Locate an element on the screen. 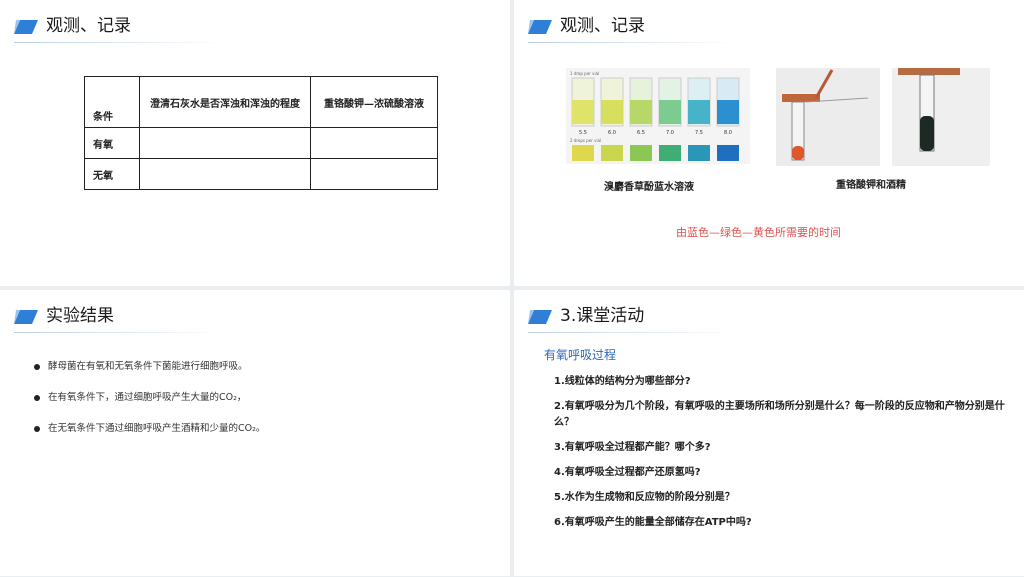  observation-table: 条件 澄清石灰水是否浑浊和浑浊的程度 重铬酸钾—浓硫酸溶液 有氧 无氧 is located at coordinates (261, 133).